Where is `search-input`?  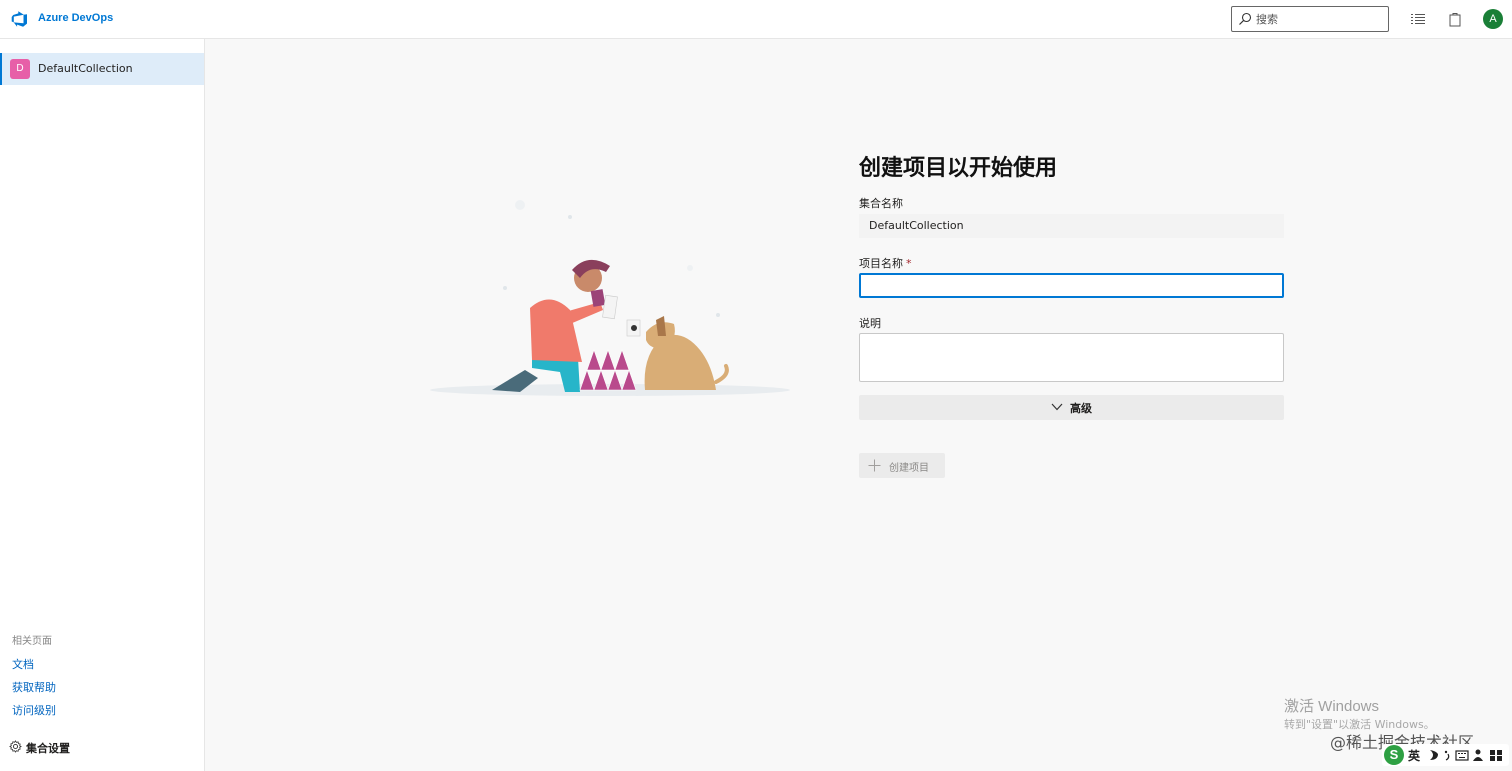 search-input is located at coordinates (1320, 19).